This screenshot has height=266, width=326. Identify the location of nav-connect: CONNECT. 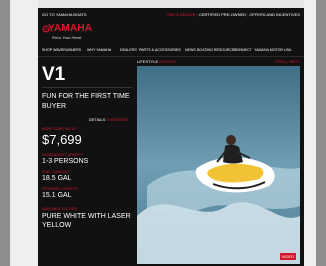
(243, 50).